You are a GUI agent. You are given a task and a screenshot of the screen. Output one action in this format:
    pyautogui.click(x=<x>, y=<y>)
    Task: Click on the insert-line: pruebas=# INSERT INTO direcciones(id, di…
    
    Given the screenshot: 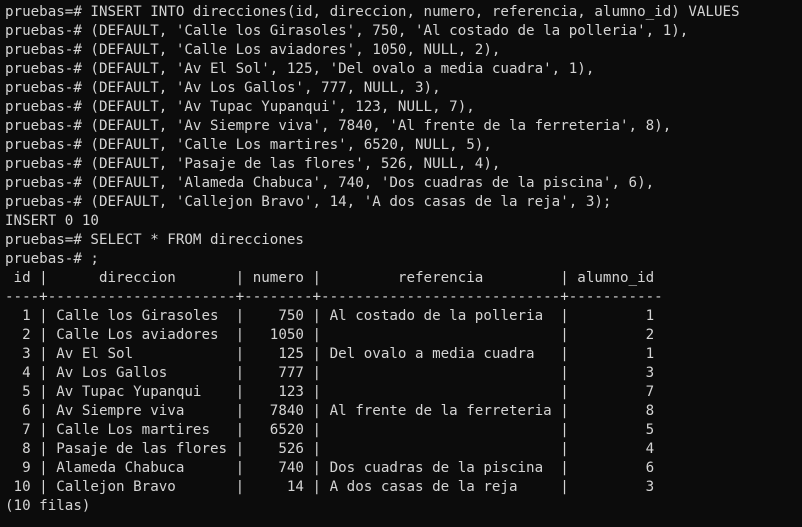 What is the action you would take?
    pyautogui.click(x=372, y=12)
    